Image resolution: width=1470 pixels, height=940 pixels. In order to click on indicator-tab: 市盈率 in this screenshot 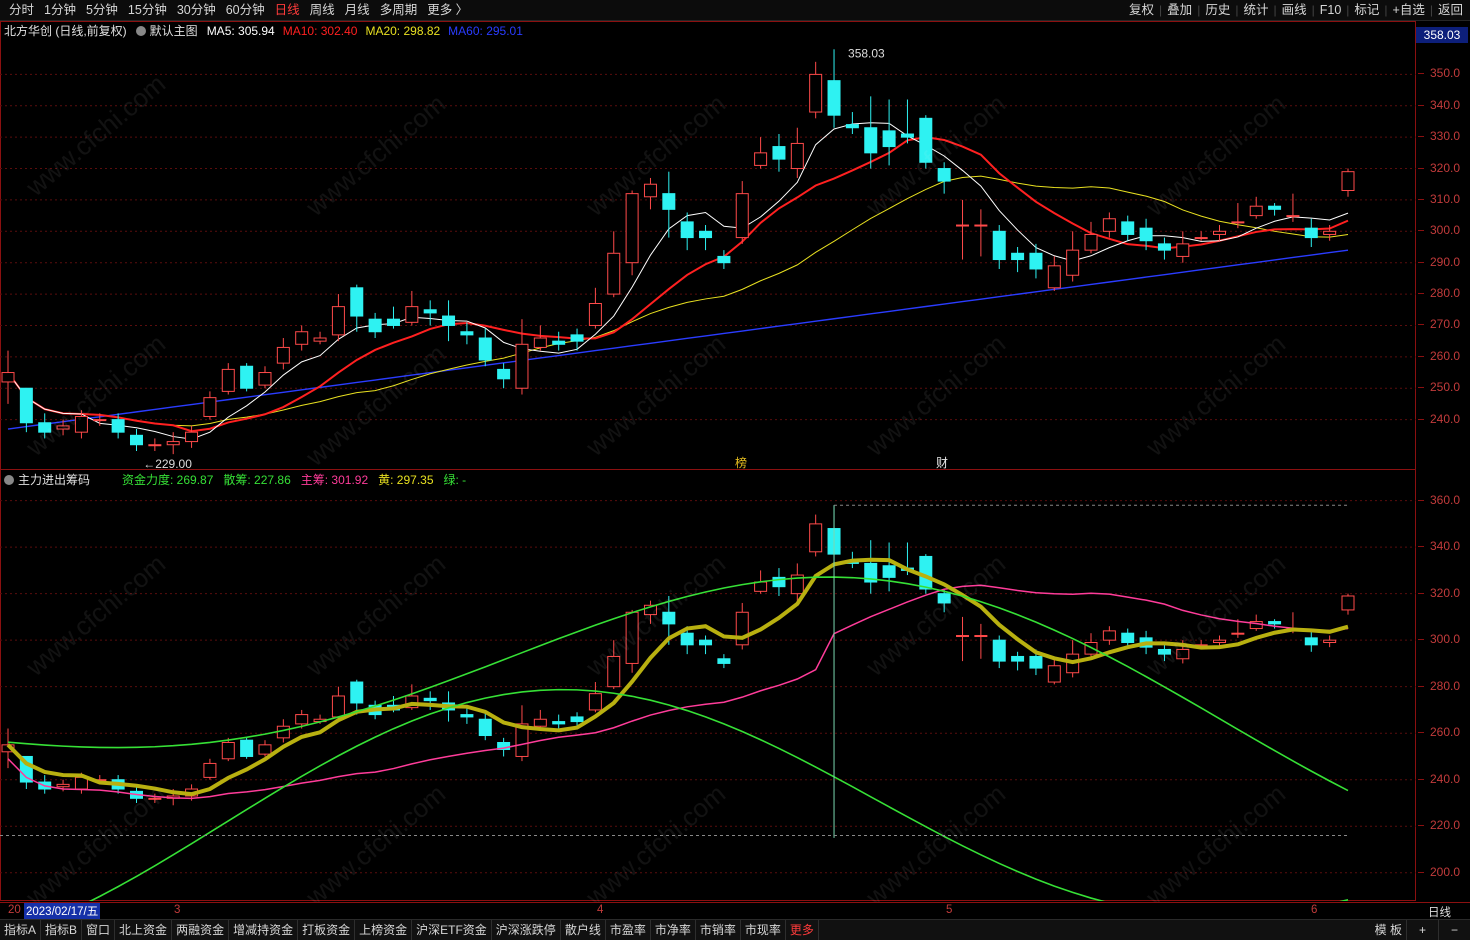, I will do `click(628, 930)`.